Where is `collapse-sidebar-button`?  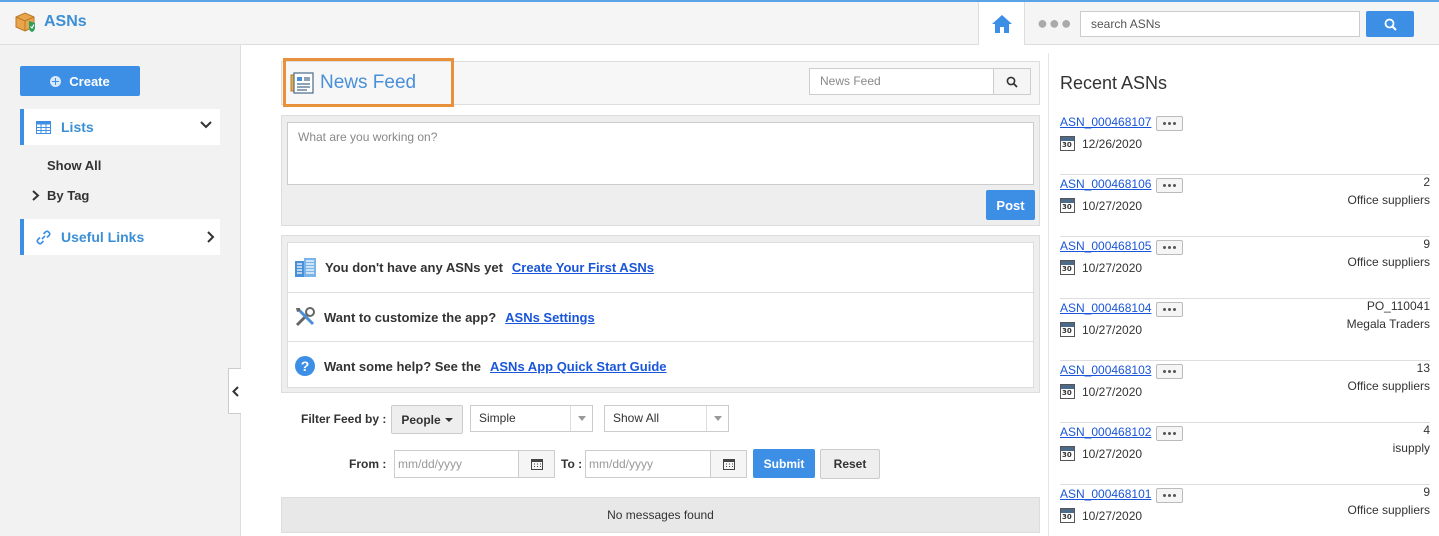
collapse-sidebar-button is located at coordinates (234, 391).